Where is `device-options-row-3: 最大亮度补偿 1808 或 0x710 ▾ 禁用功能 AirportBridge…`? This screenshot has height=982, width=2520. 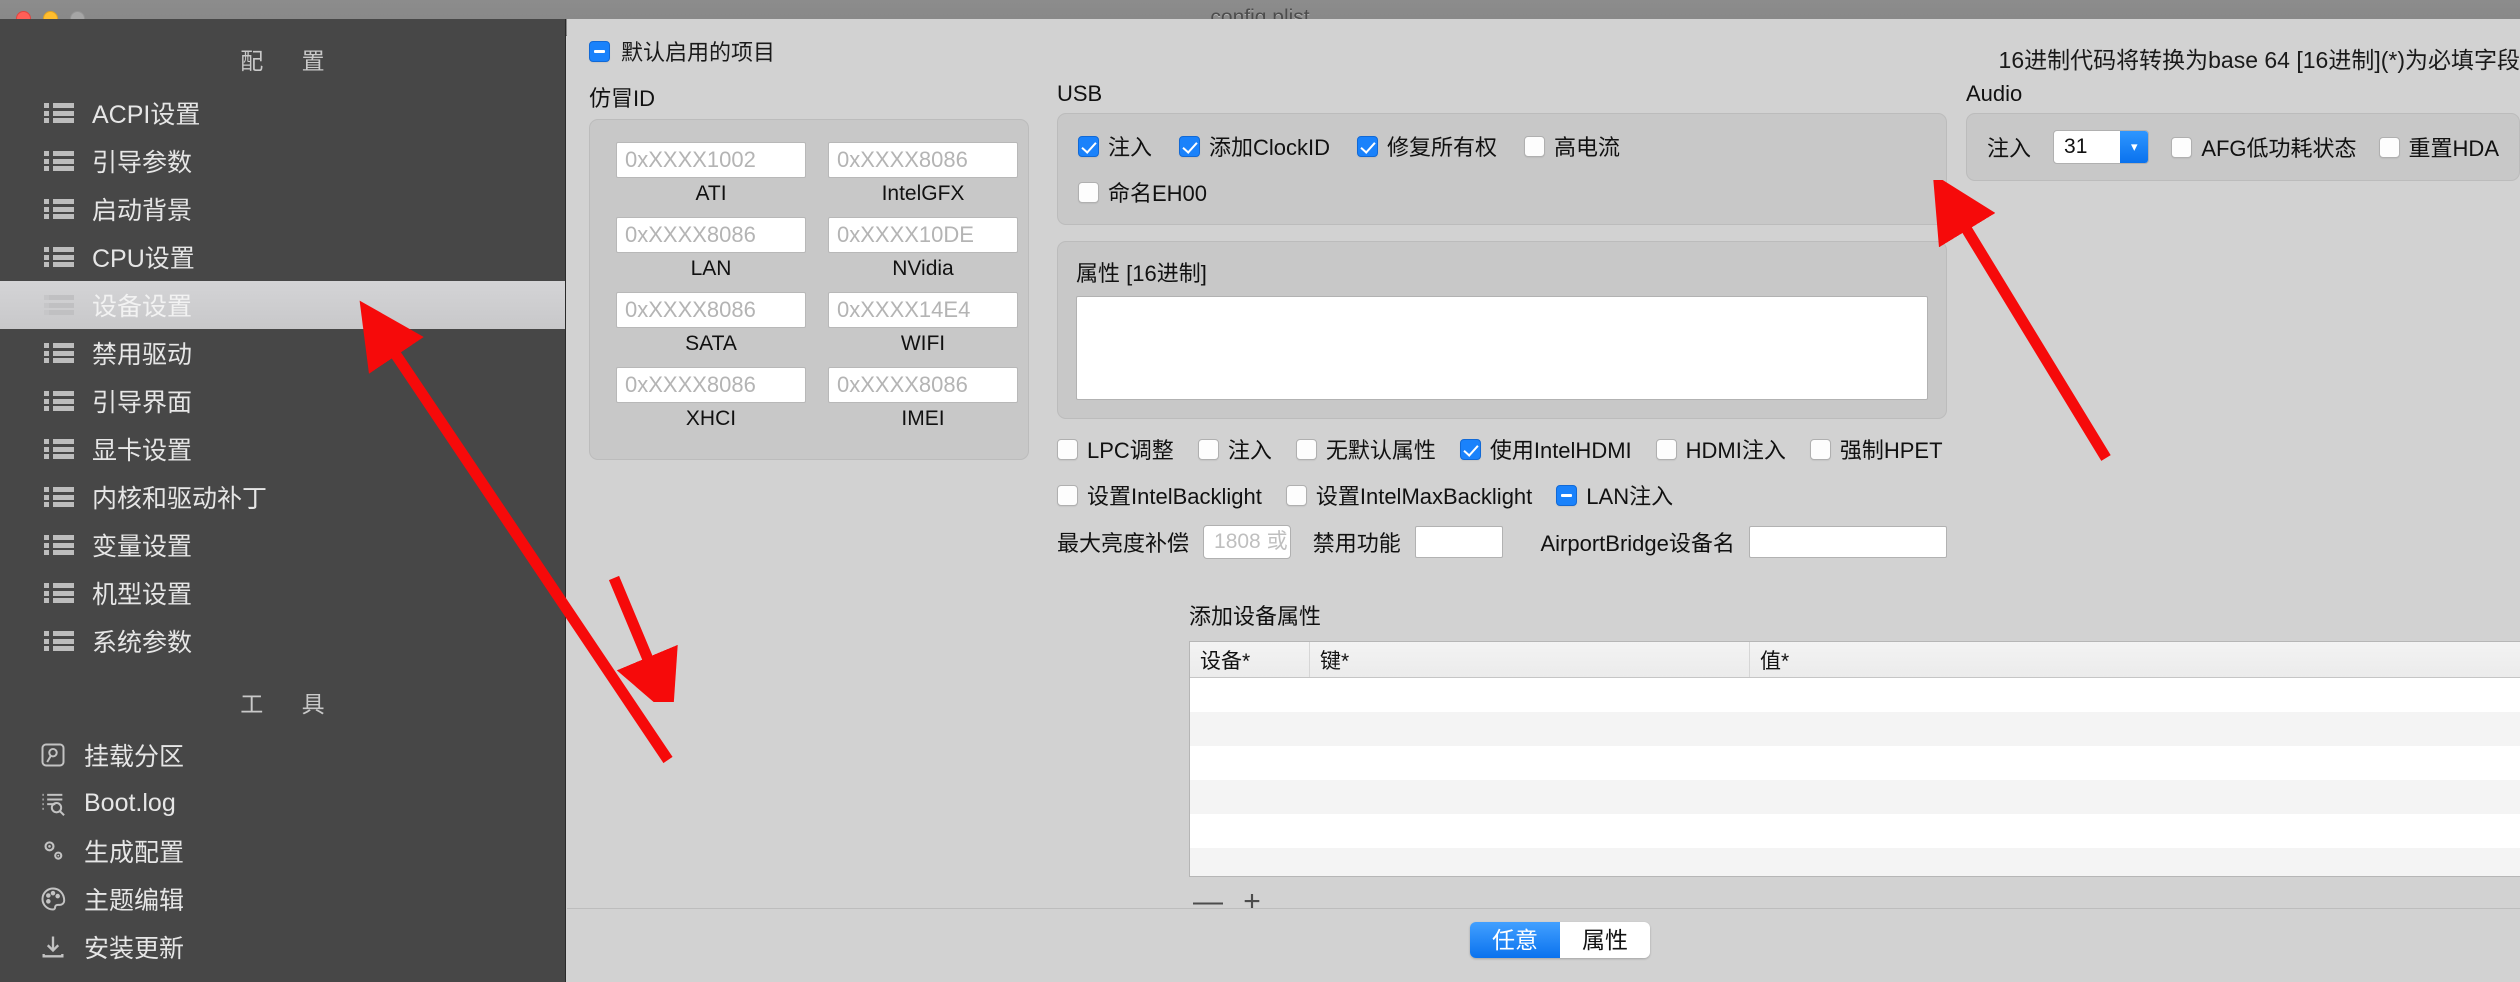
device-options-row-3: 最大亮度补偿 1808 或 0x710 ▾ 禁用功能 AirportBridge… is located at coordinates (1502, 542).